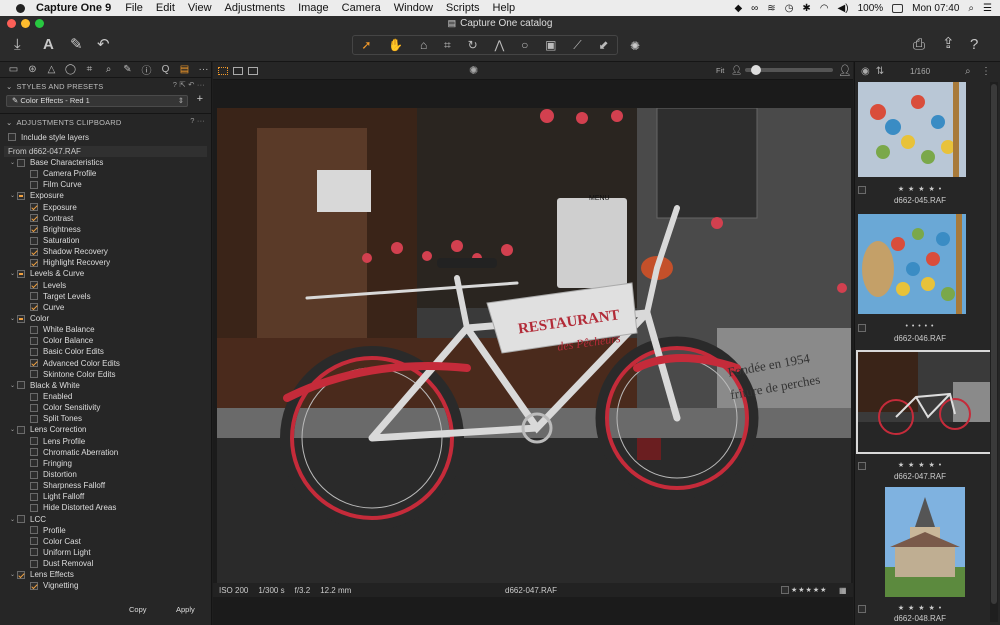 This screenshot has height=625, width=1000. I want to click on creative-cloud-icon: ∞, so click(754, 8).